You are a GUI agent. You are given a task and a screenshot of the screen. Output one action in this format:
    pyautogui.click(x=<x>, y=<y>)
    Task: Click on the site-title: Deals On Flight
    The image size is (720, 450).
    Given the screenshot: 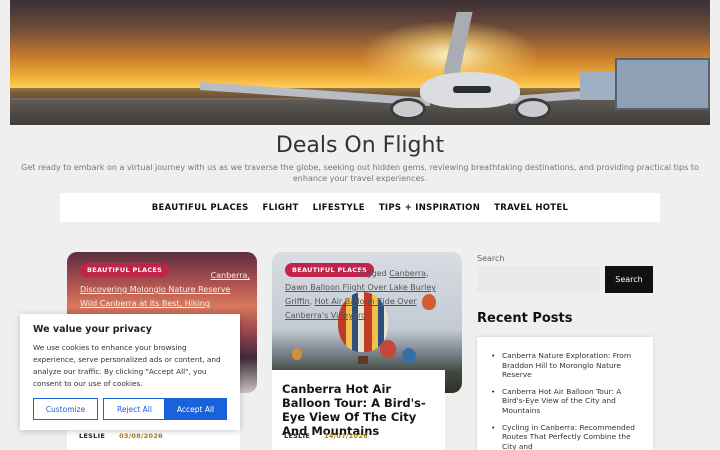 What is the action you would take?
    pyautogui.click(x=360, y=145)
    